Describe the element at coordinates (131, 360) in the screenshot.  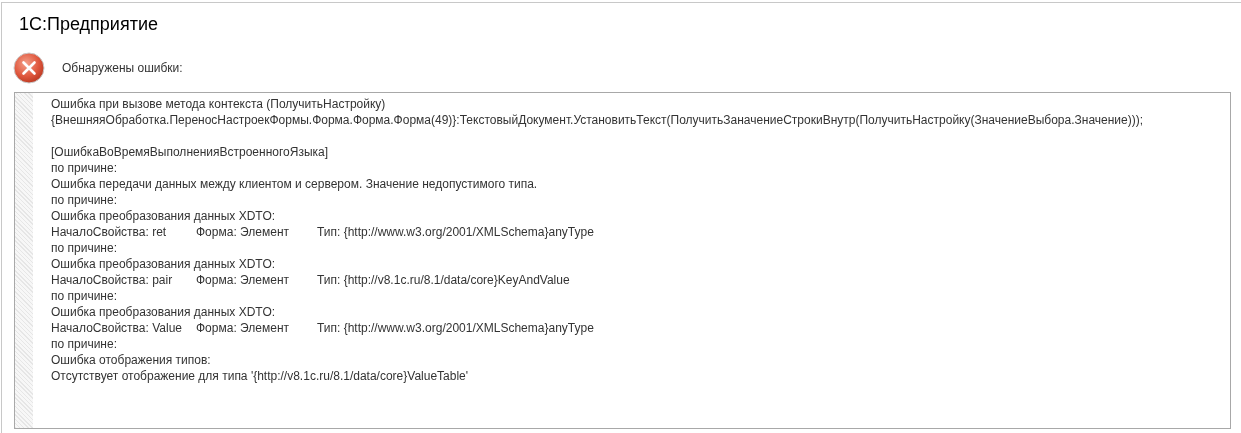
I see `message-line: Ошибка отображения типов:` at that location.